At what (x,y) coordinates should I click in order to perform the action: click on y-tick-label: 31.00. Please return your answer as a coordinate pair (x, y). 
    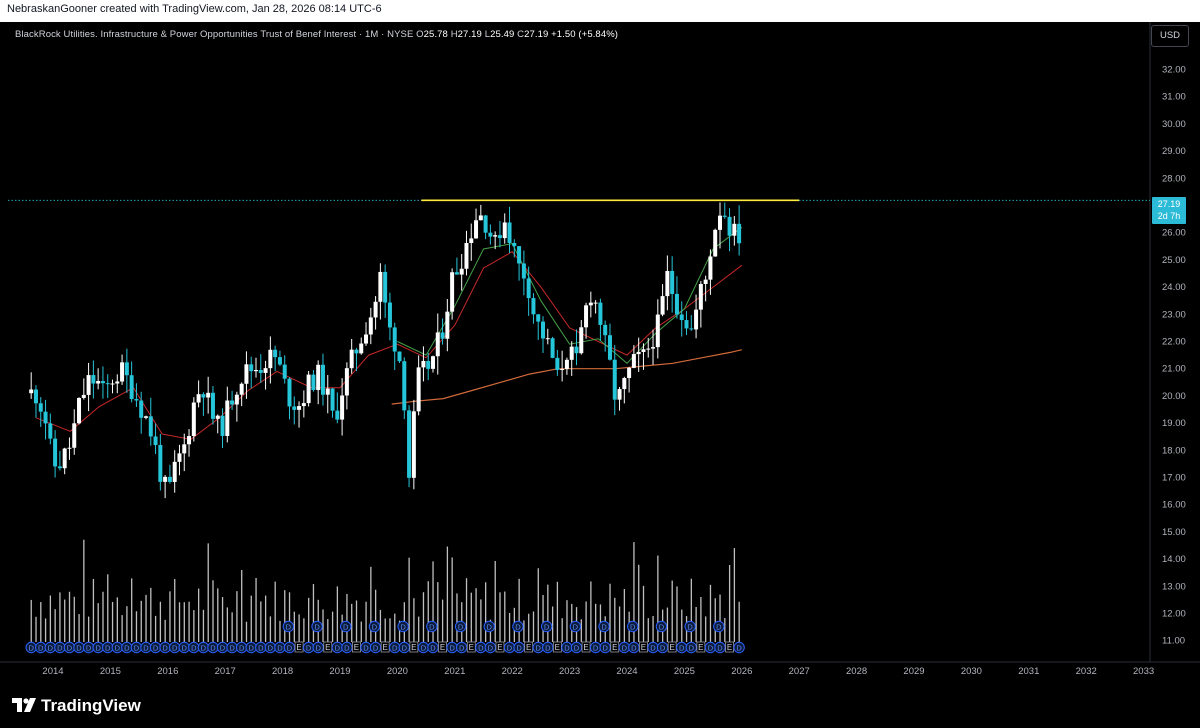
    Looking at the image, I should click on (1174, 97).